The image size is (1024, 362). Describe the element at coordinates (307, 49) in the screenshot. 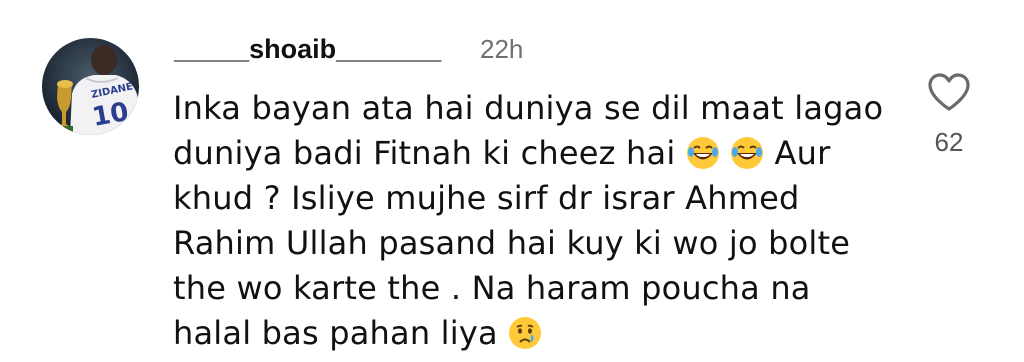

I see `username-link: _____shoaib_______` at that location.